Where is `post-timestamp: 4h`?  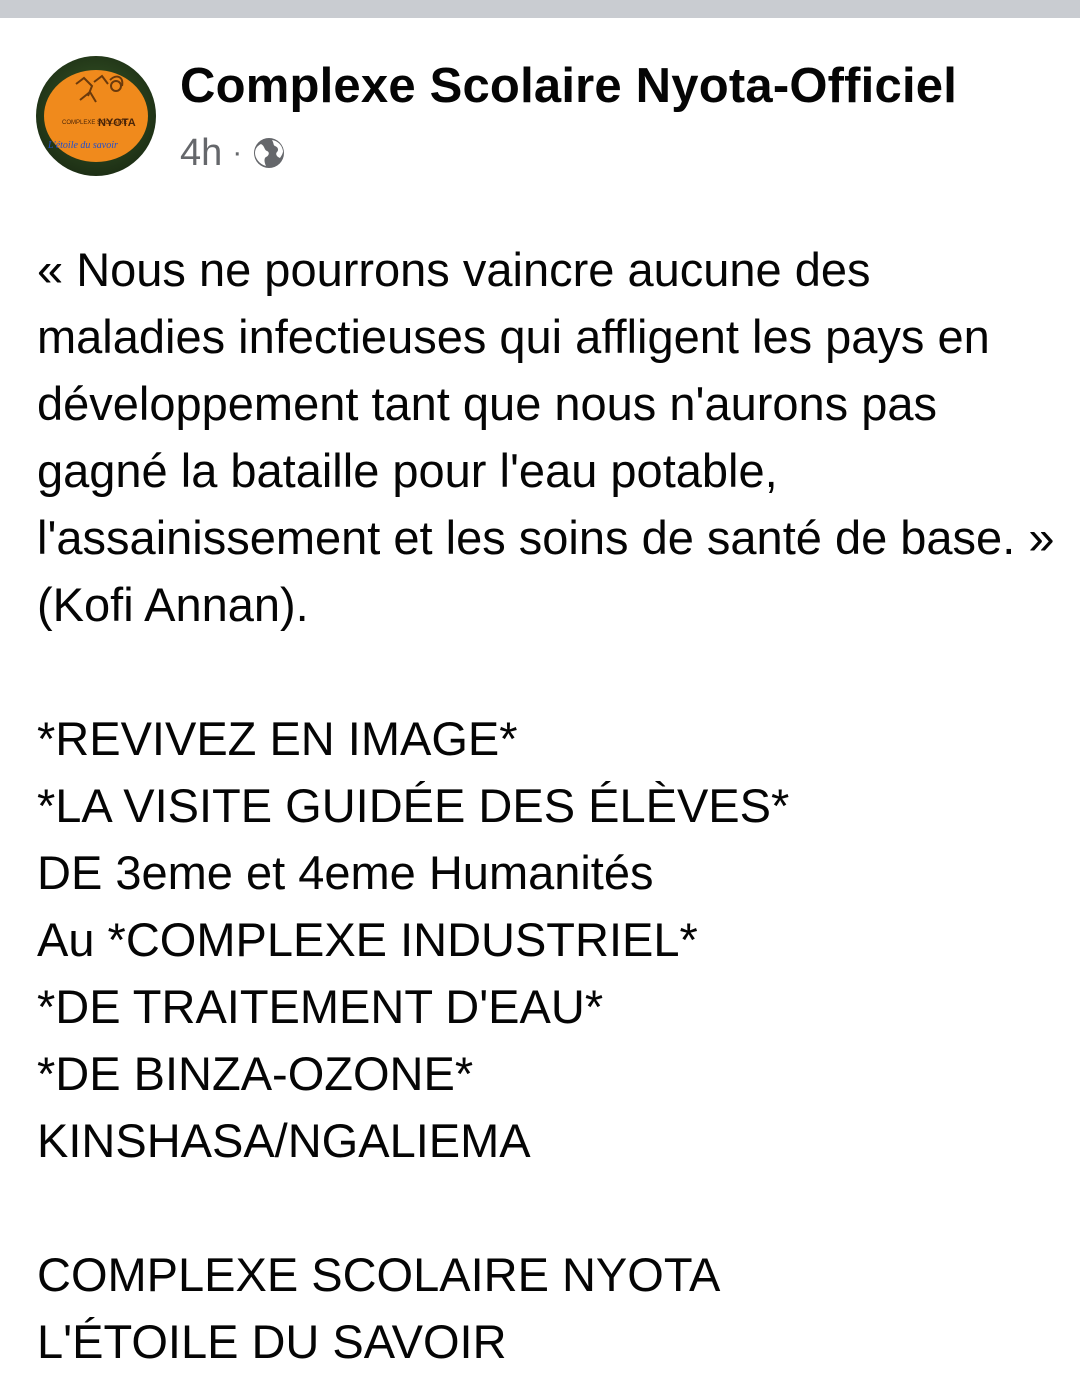
post-timestamp: 4h is located at coordinates (201, 153).